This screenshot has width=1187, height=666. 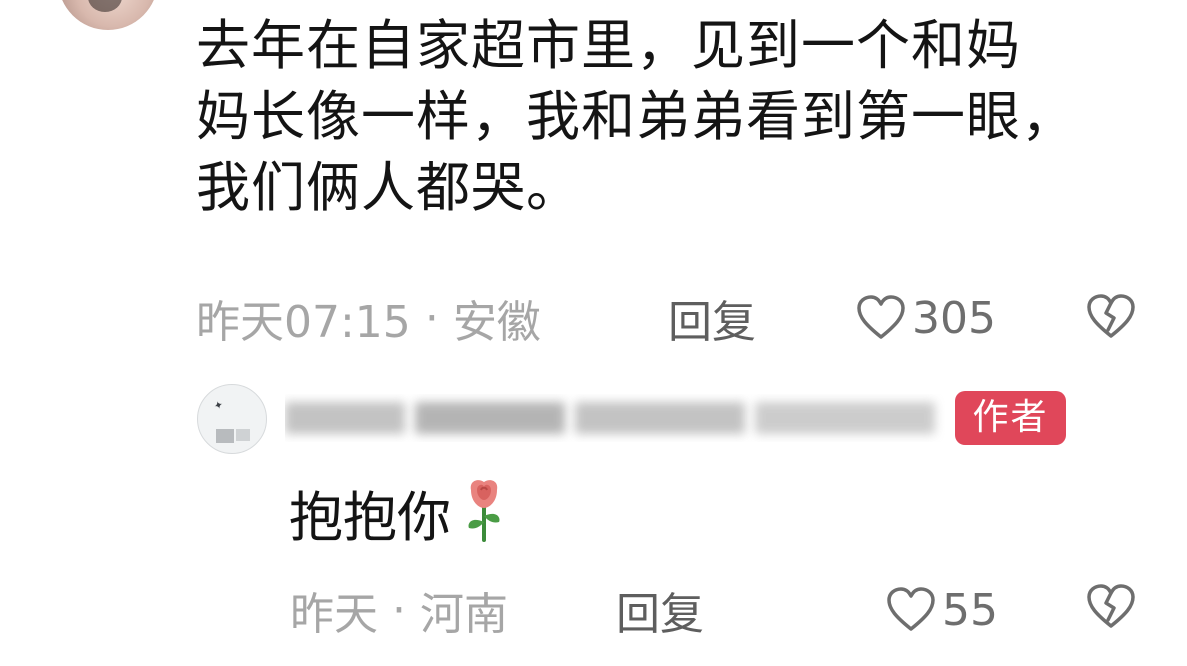 I want to click on dislike-button, so click(x=1111, y=322).